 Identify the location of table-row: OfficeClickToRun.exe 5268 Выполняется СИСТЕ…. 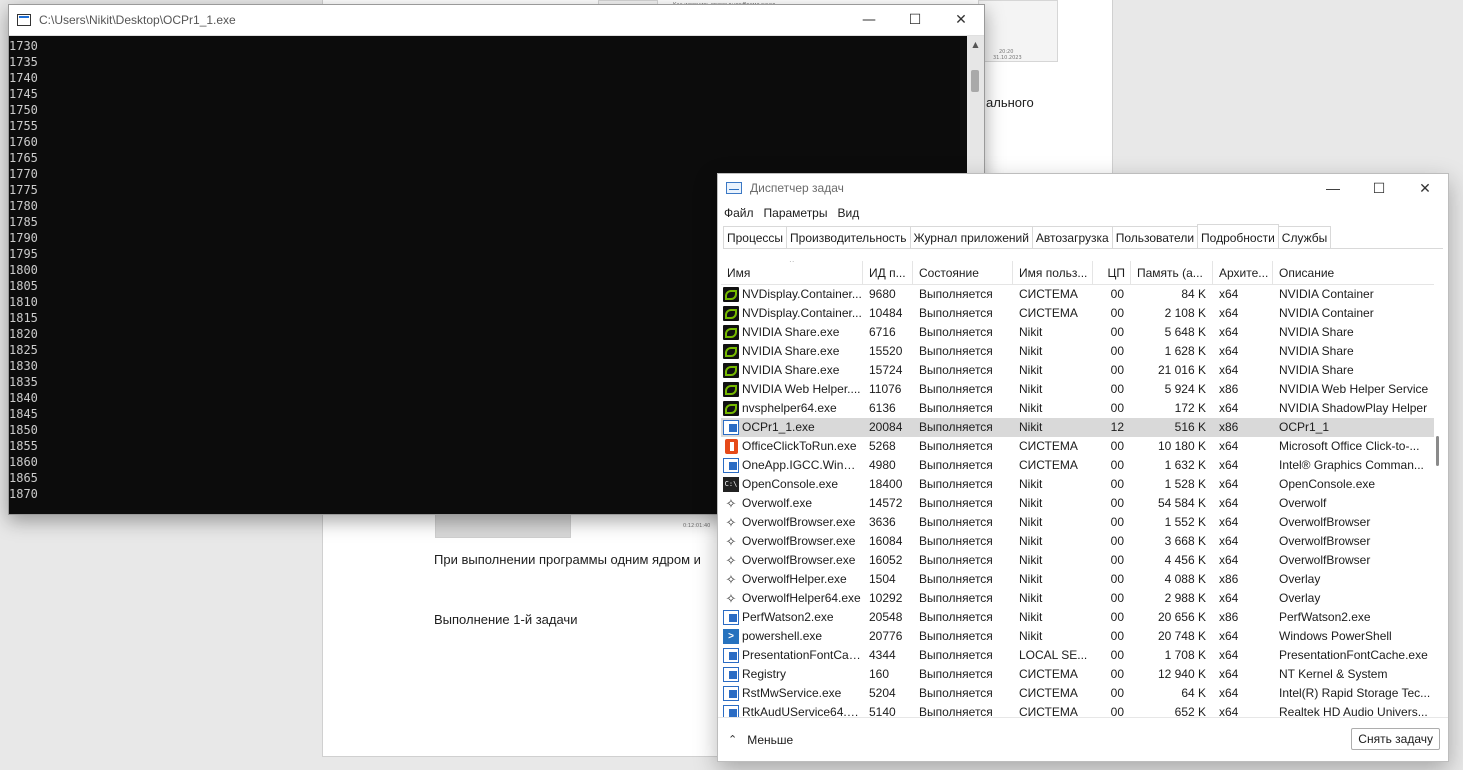
(1077, 446).